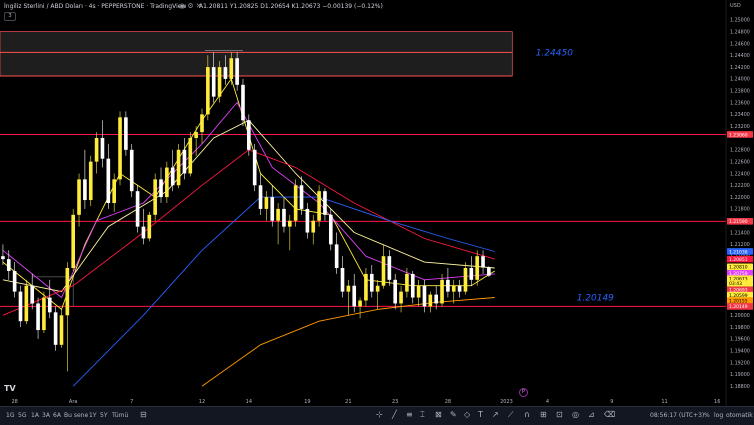 This screenshot has height=425, width=754. I want to click on range-5y: 5Y, so click(103, 415).